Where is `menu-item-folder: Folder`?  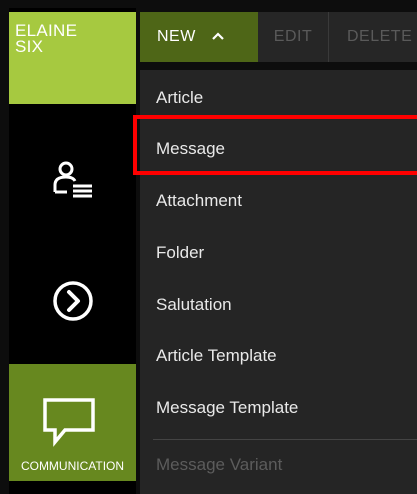
menu-item-folder: Folder is located at coordinates (278, 253).